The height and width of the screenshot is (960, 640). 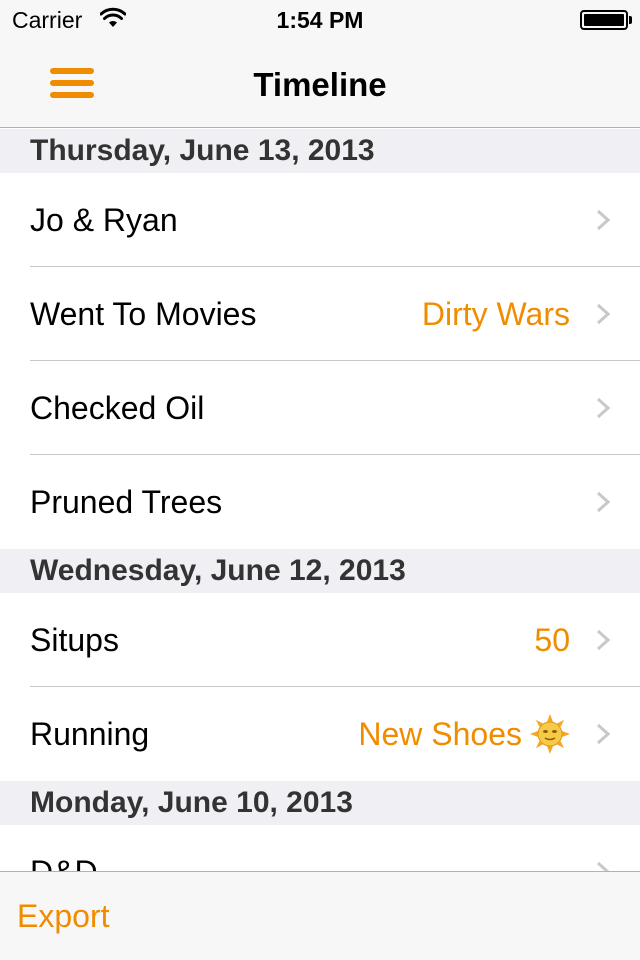 What do you see at coordinates (320, 803) in the screenshot?
I see `section-header-june-10: Monday, June 10, 2013` at bounding box center [320, 803].